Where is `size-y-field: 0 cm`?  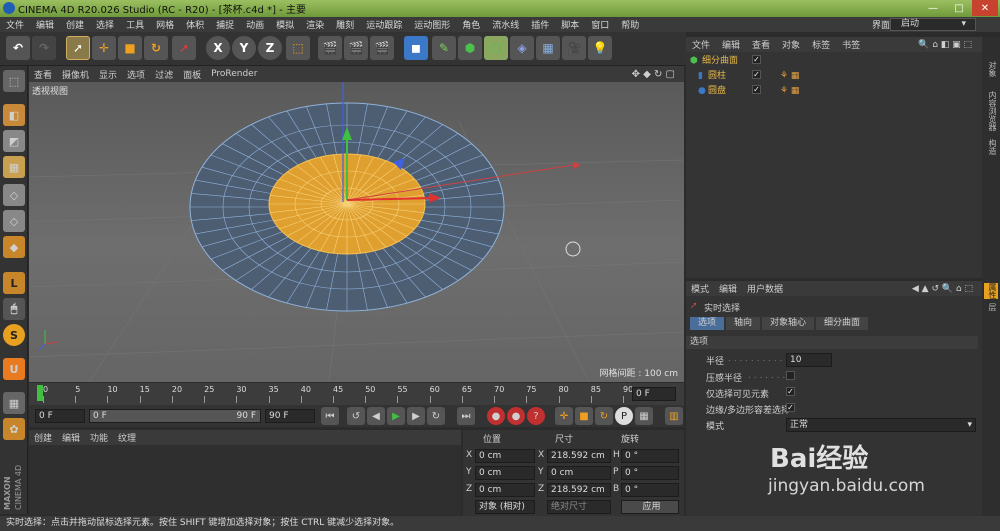 size-y-field: 0 cm is located at coordinates (579, 473).